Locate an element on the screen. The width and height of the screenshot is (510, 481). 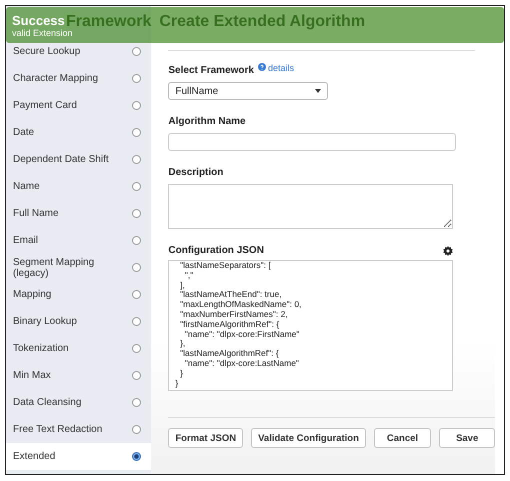
algorithm-name-field is located at coordinates (312, 142).